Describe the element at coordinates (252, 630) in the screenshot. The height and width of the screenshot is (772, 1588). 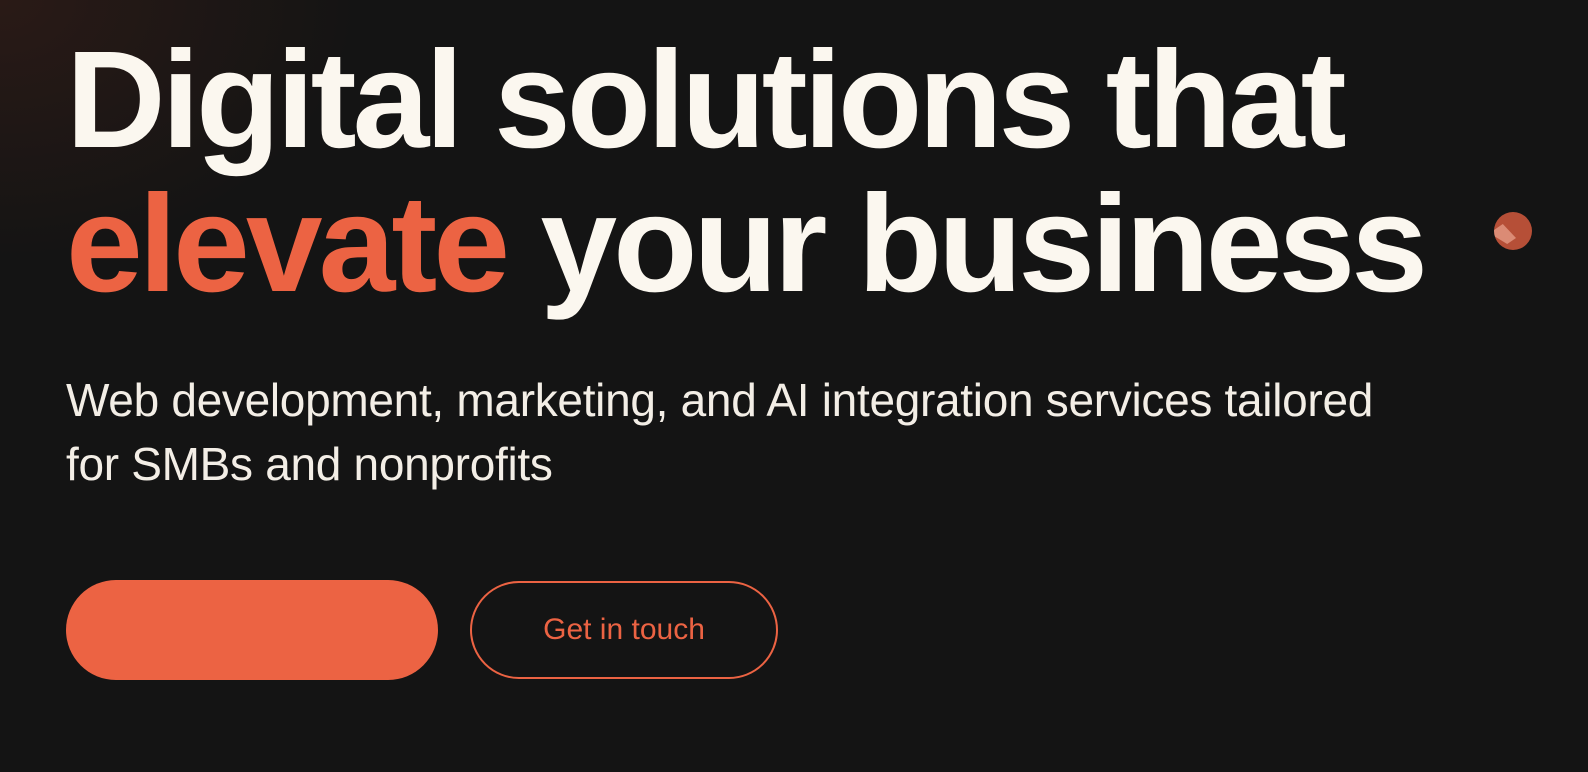
I see `primary-cta-button` at that location.